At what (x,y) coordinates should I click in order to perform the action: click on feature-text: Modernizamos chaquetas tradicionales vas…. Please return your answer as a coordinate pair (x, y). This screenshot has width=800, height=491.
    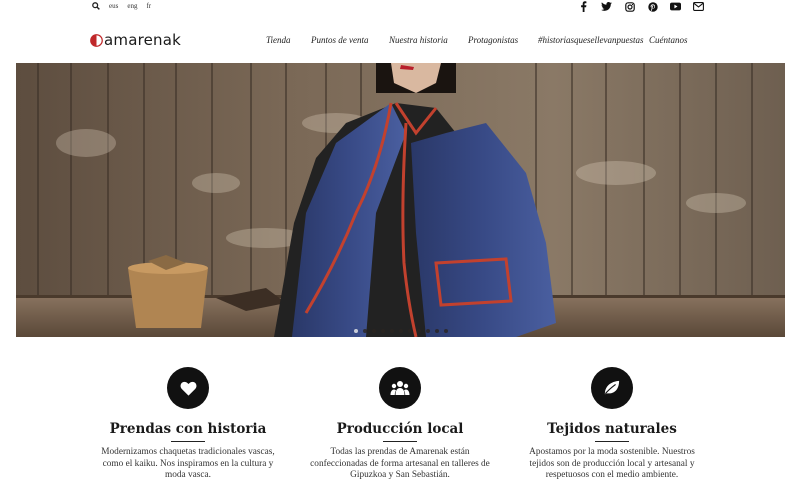
    Looking at the image, I should click on (188, 464).